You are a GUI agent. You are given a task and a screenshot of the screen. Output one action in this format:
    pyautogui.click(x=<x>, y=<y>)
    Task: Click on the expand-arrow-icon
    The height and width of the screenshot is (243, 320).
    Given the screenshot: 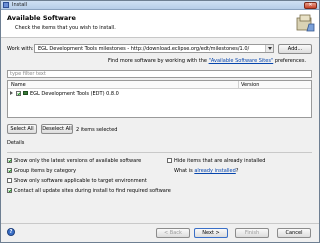 What is the action you would take?
    pyautogui.click(x=11, y=93)
    